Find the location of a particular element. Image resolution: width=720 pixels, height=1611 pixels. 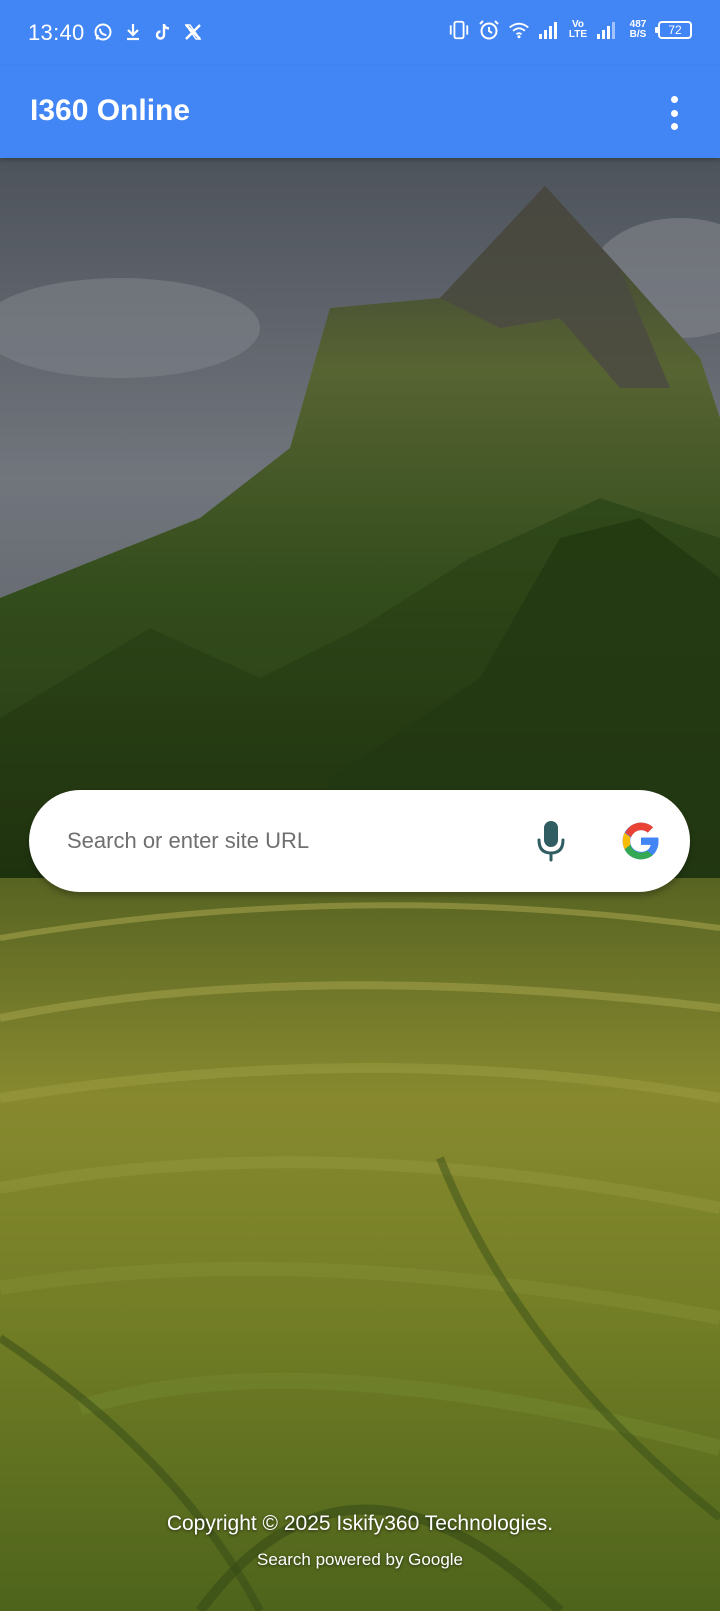

wifi-icon is located at coordinates (519, 30).